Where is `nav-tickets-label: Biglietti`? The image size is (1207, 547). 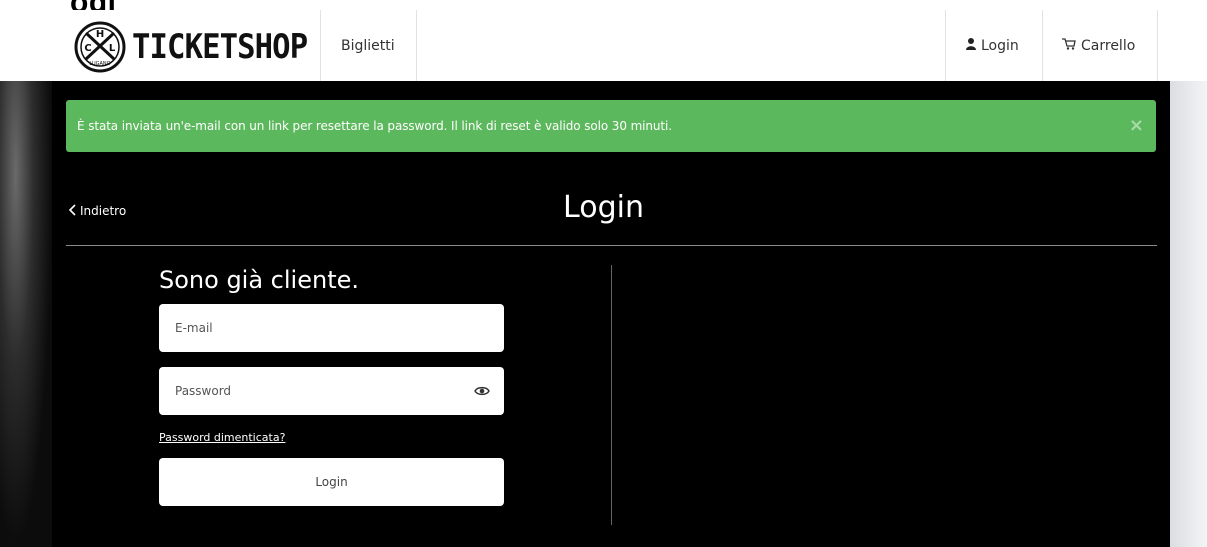 nav-tickets-label: Biglietti is located at coordinates (368, 45).